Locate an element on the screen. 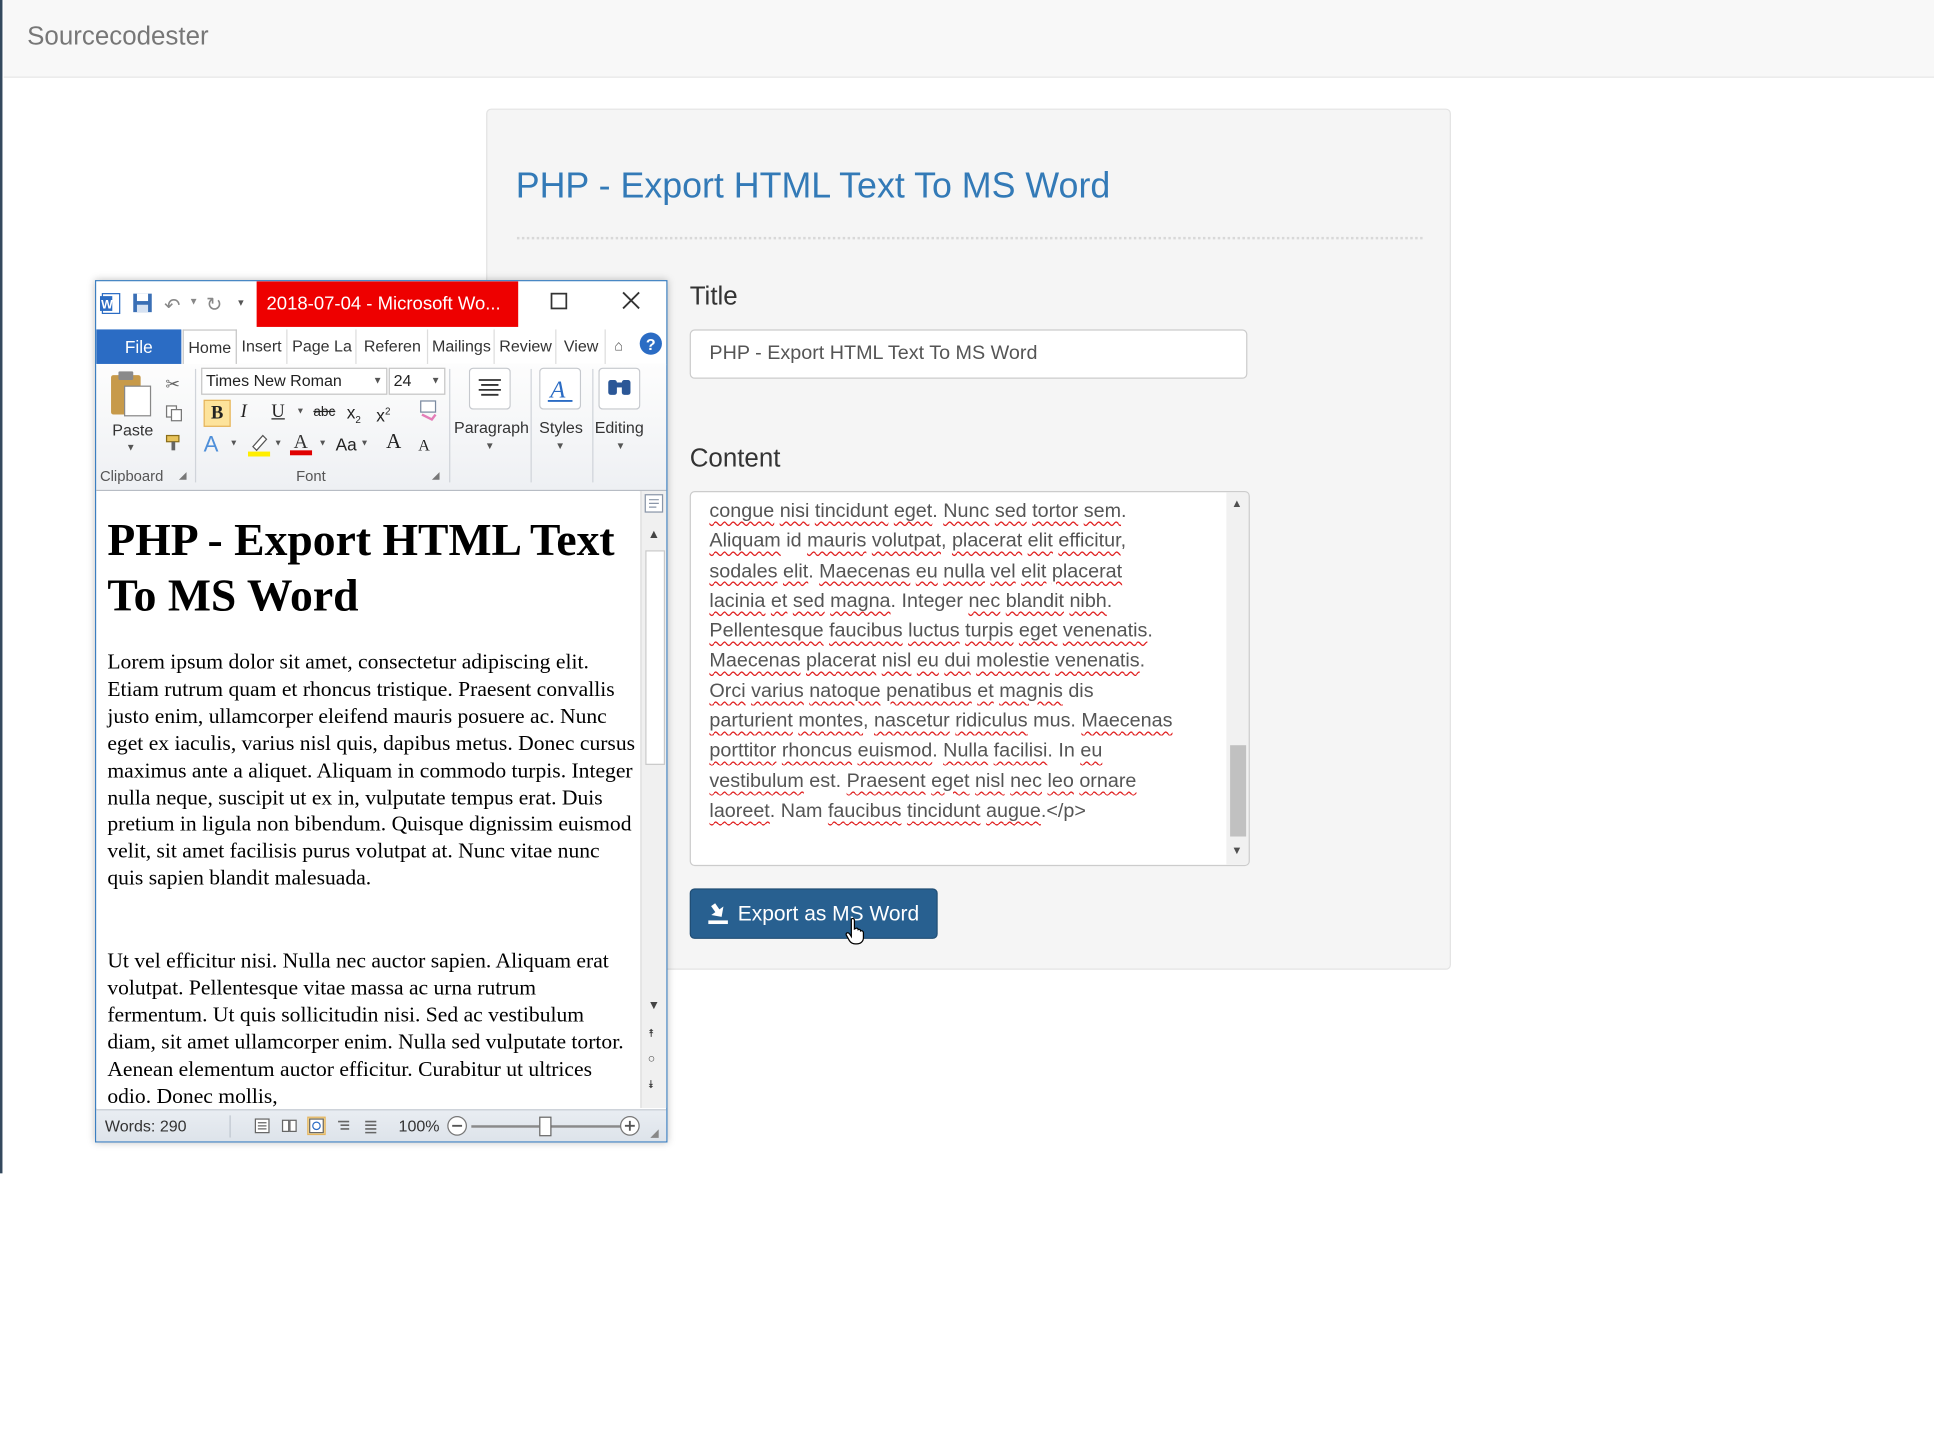  tab-page-layout: Page La is located at coordinates (323, 346).